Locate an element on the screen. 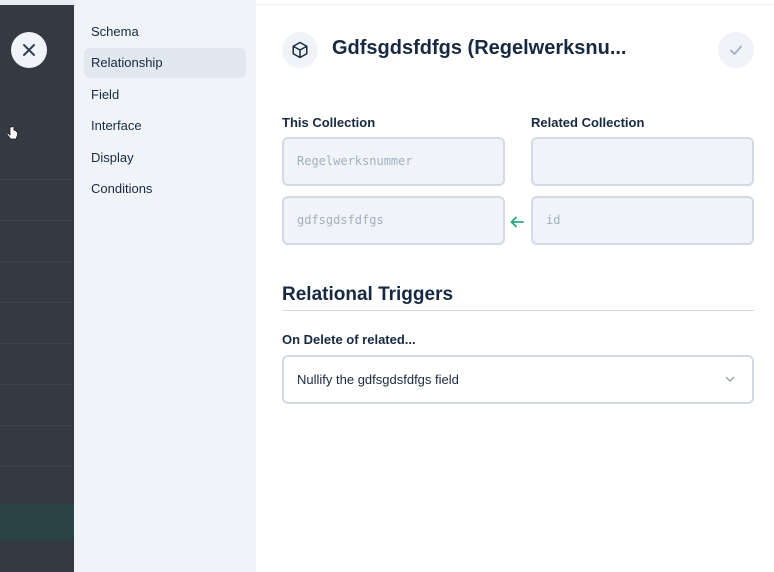 This screenshot has width=774, height=572. overlay-top-edge is located at coordinates (37, 2).